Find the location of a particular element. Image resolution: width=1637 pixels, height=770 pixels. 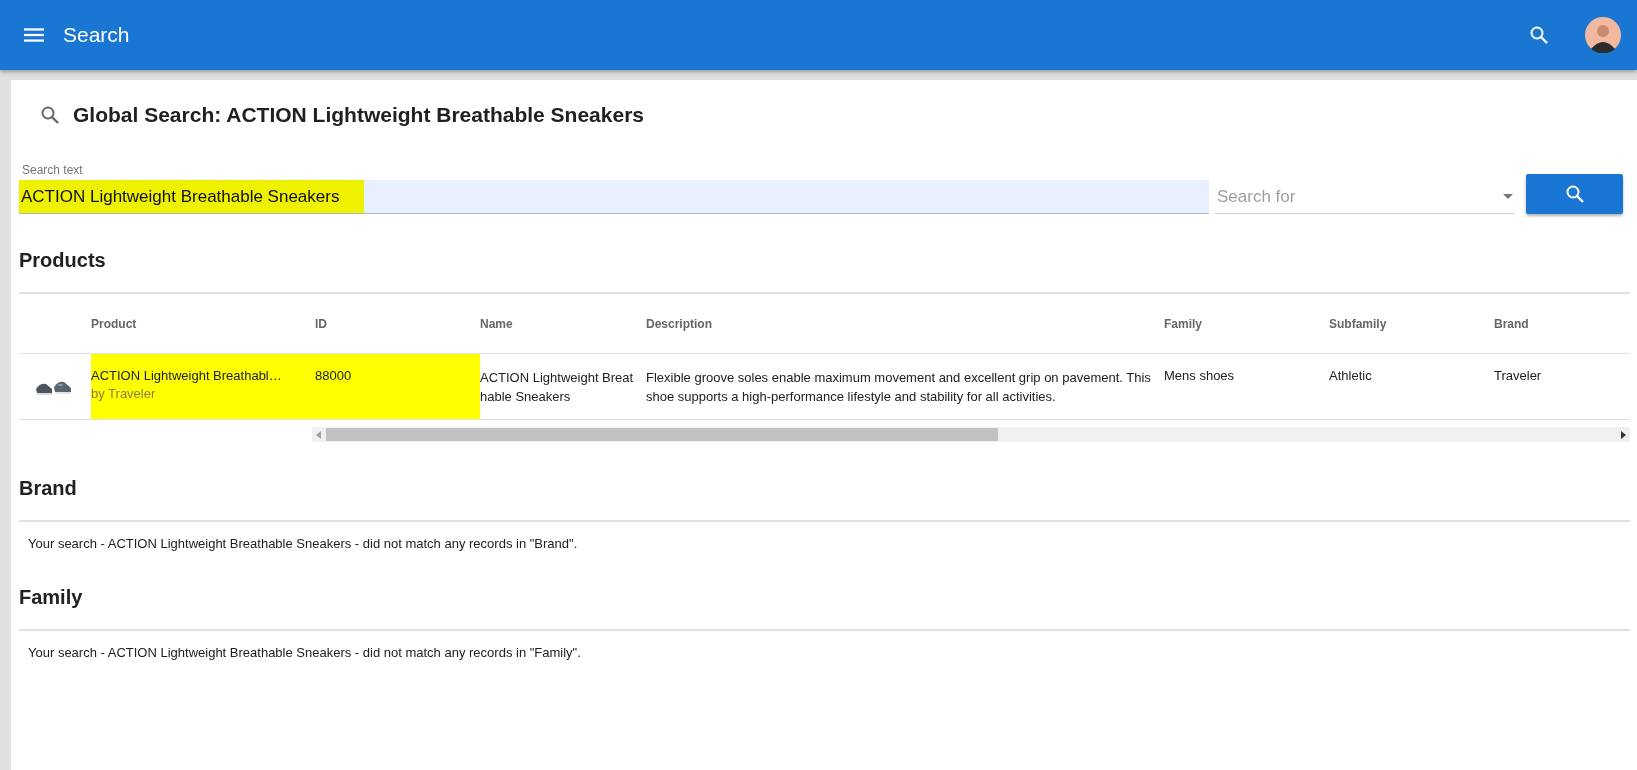

field-label: Search text is located at coordinates (52, 170).